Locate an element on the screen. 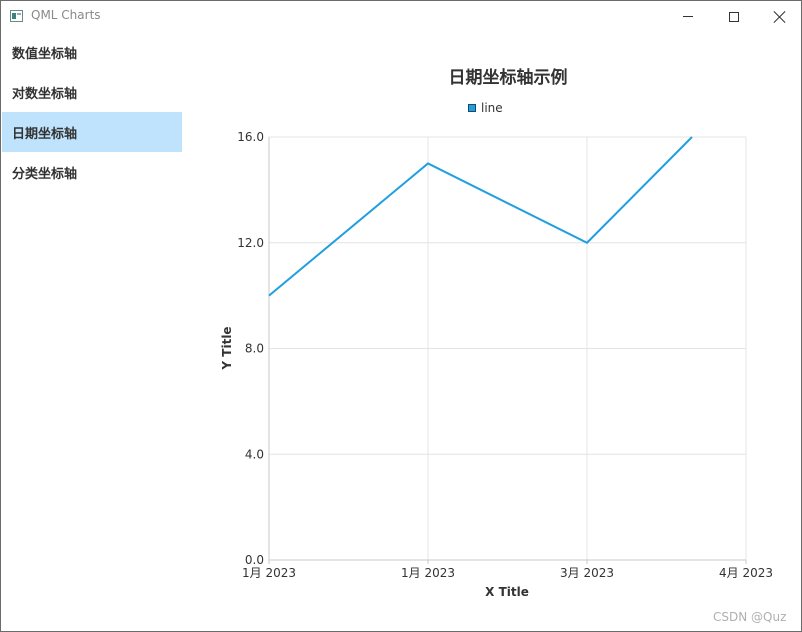 This screenshot has height=632, width=802. y-tick-label: 4.0 is located at coordinates (254, 454).